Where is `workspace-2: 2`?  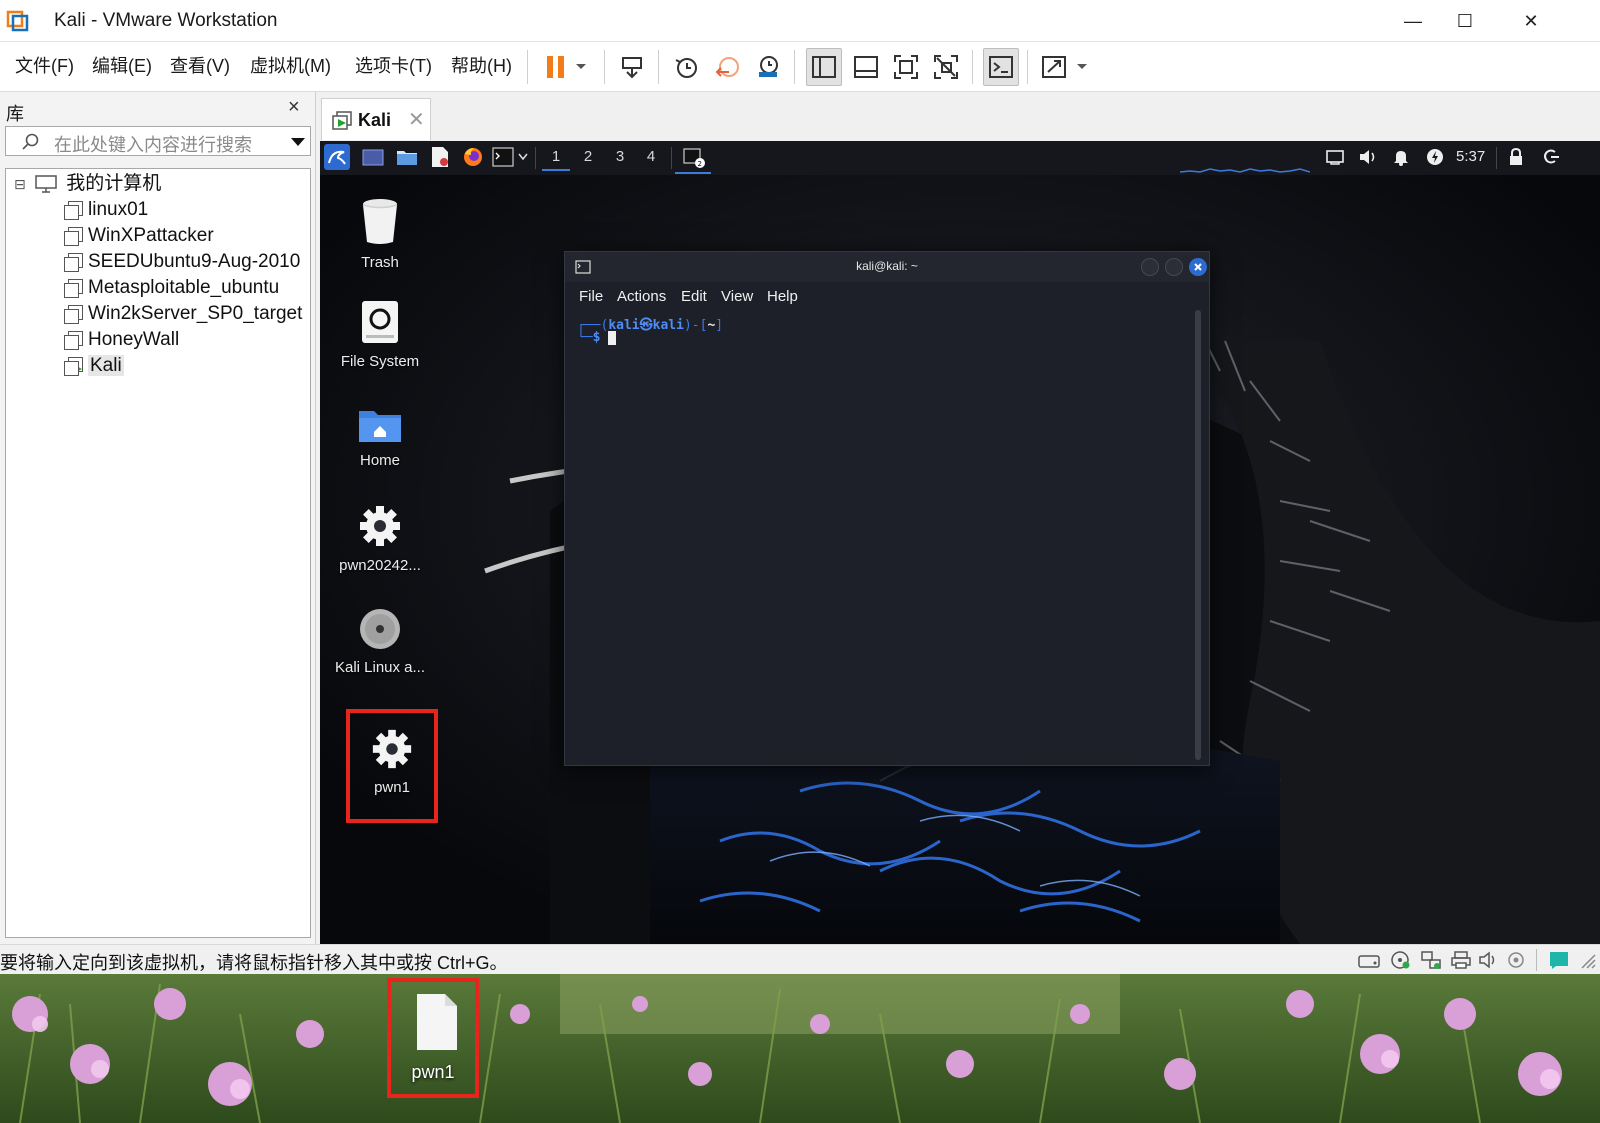 workspace-2: 2 is located at coordinates (588, 156).